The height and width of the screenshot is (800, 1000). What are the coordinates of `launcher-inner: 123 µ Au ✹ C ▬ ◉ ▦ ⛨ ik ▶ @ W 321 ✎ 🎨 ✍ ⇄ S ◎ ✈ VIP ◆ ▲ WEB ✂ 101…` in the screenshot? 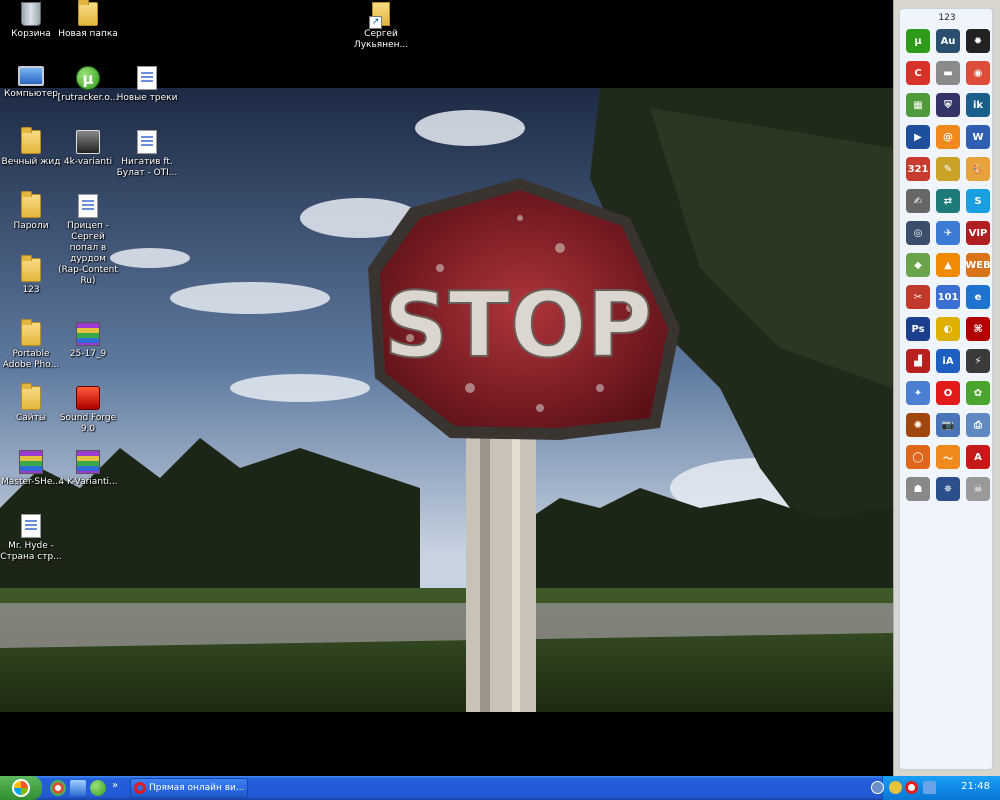 It's located at (946, 389).